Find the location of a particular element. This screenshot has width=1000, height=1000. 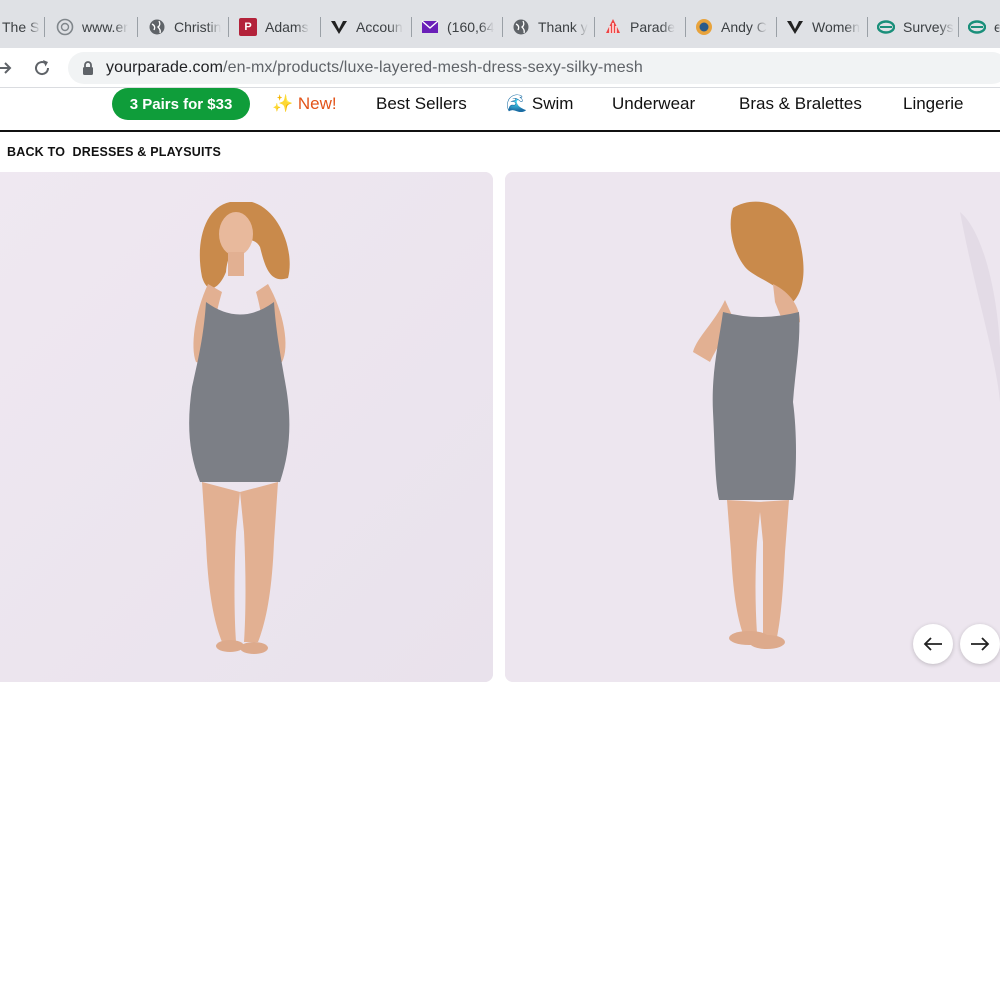

tab-title: Adams is located at coordinates (287, 27).